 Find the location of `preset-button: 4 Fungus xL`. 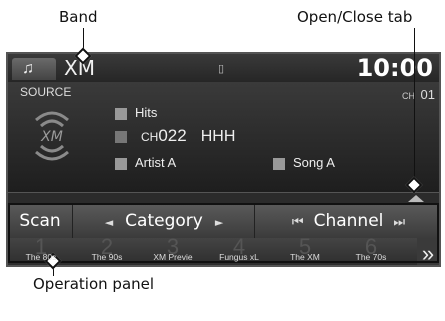

preset-button: 4 Fungus xL is located at coordinates (239, 251).